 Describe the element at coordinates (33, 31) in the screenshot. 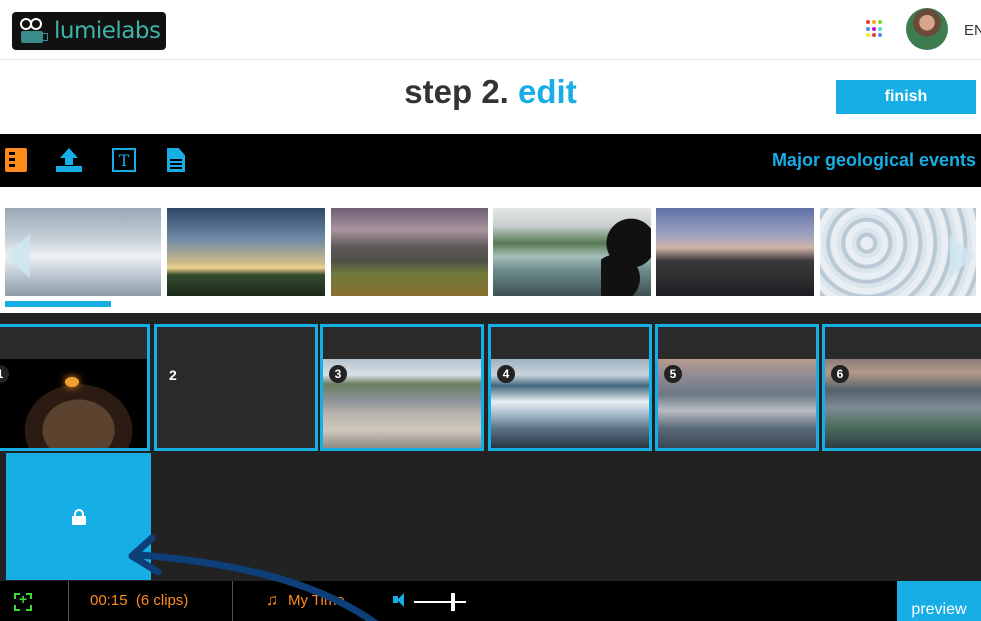

I see `camera-icon` at that location.